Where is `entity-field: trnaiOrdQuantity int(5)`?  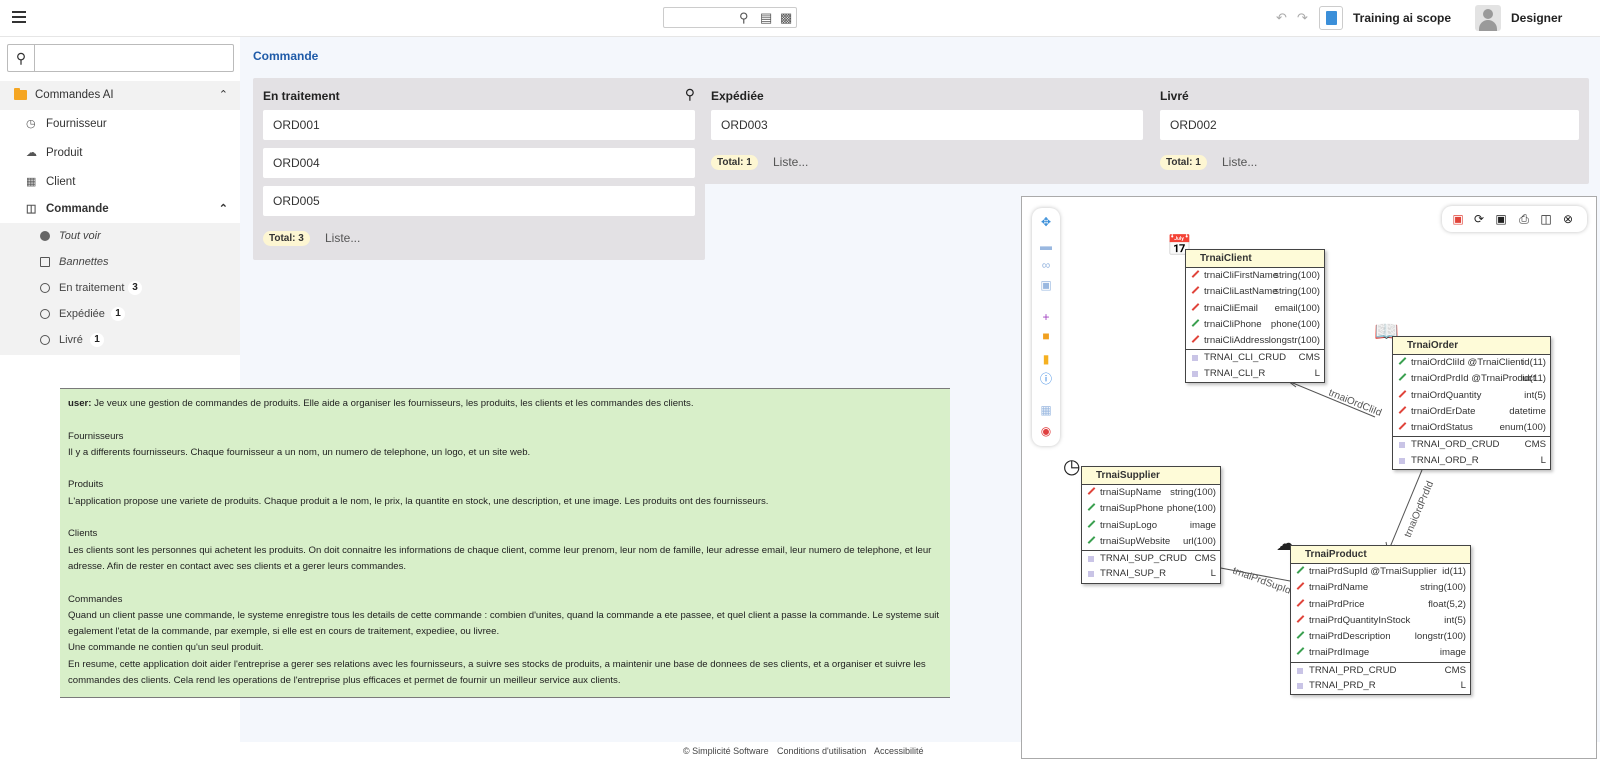 entity-field: trnaiOrdQuantity int(5) is located at coordinates (1471, 396).